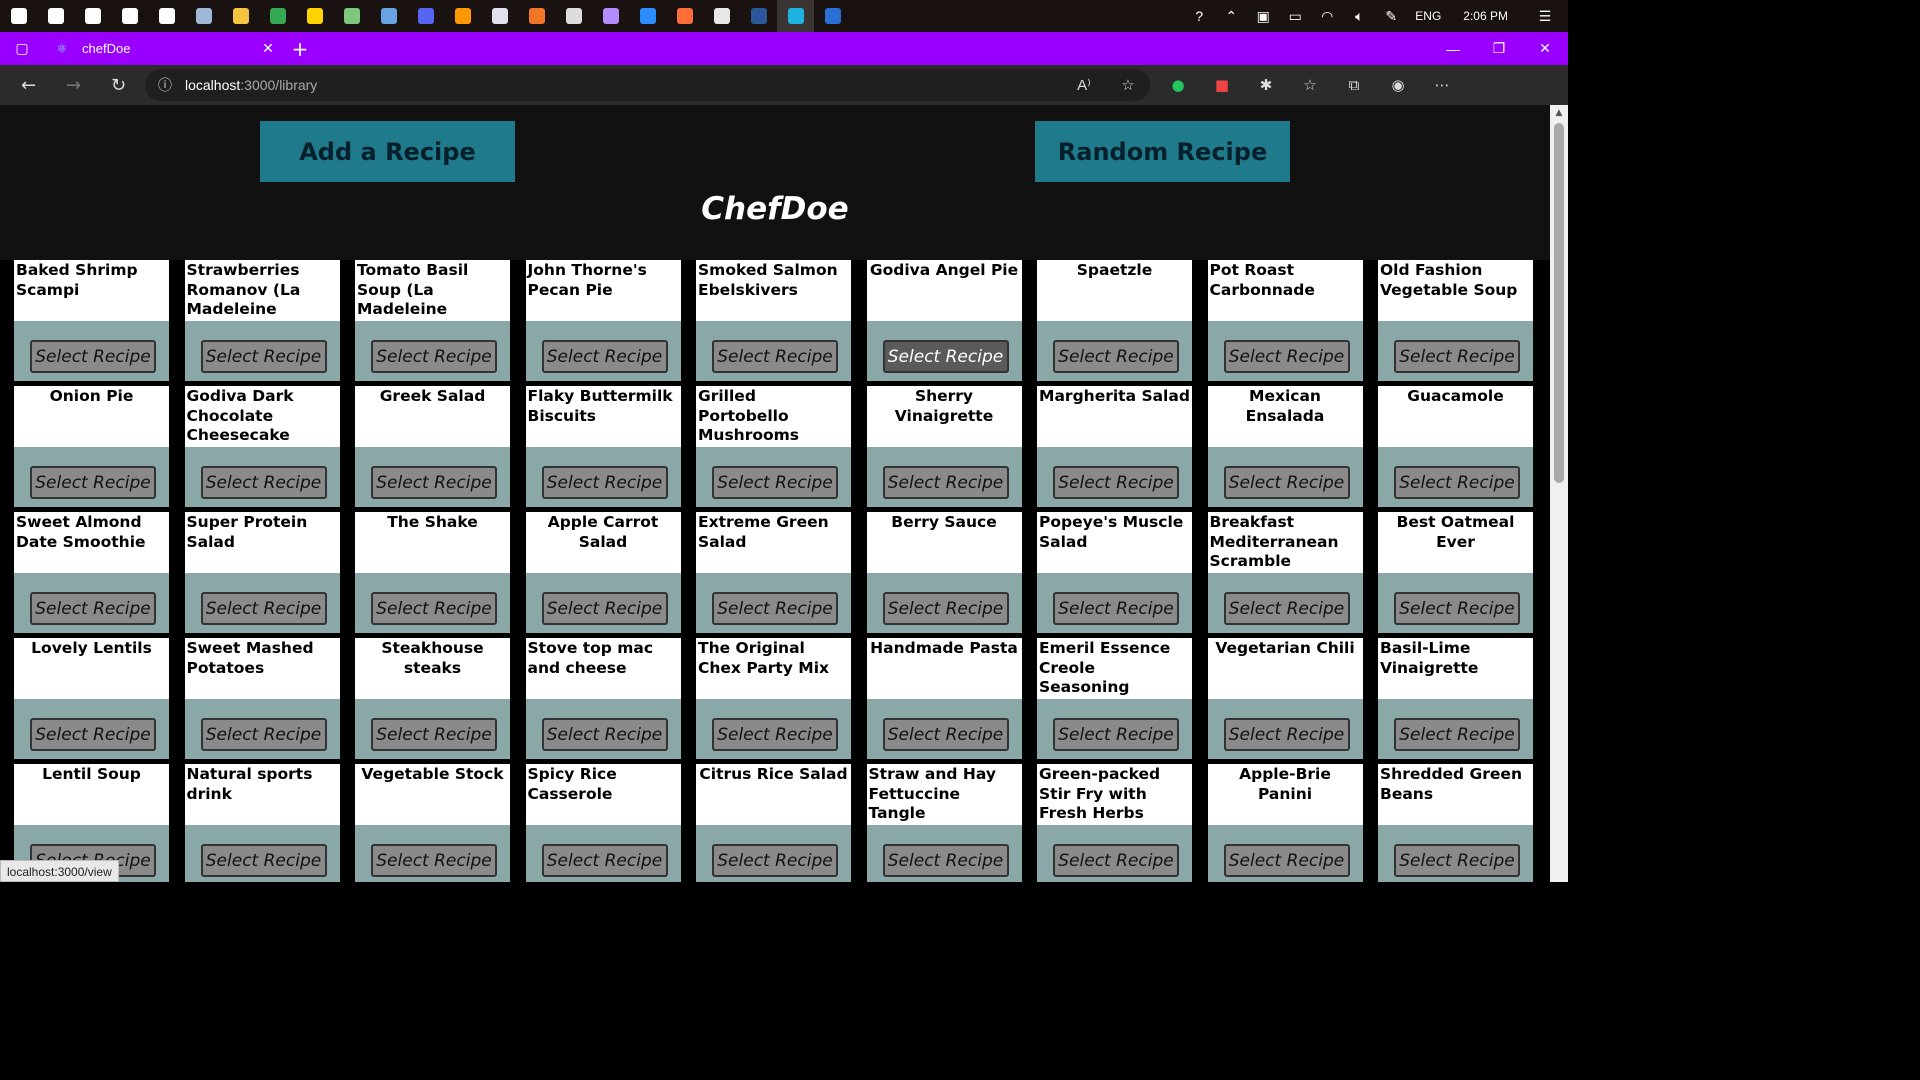 The image size is (1920, 1080). I want to click on zoom-icon, so click(647, 16).